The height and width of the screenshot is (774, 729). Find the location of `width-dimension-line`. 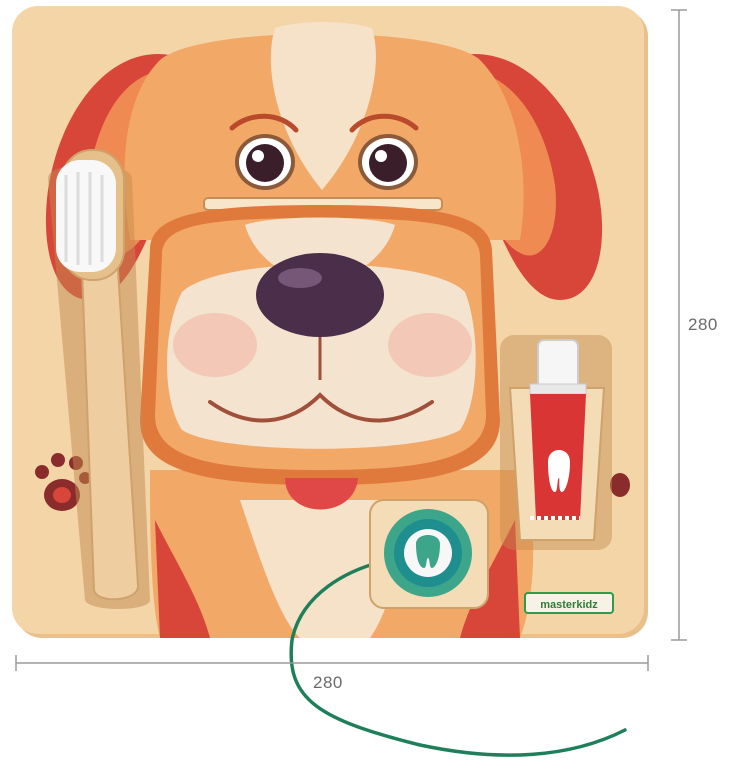

width-dimension-line is located at coordinates (332, 663).